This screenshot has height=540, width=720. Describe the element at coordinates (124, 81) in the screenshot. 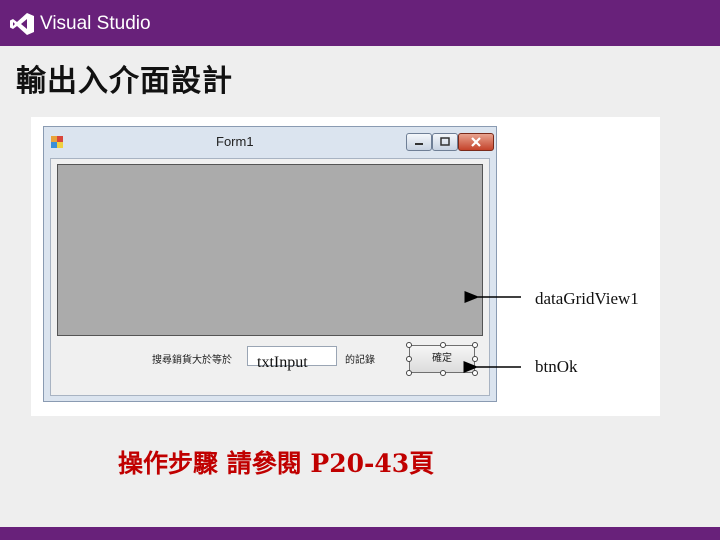

I see `slide-title: 輸出入介面設計` at that location.